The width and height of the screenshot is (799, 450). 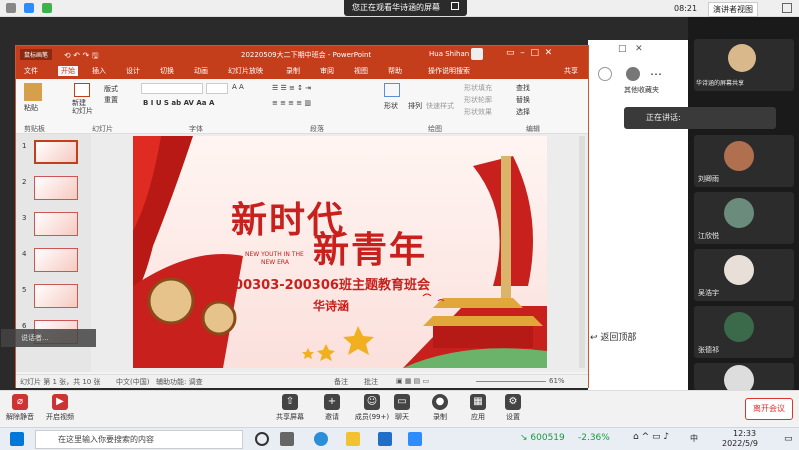 What do you see at coordinates (788, 439) in the screenshot?
I see `notification-icon: ▭` at bounding box center [788, 439].